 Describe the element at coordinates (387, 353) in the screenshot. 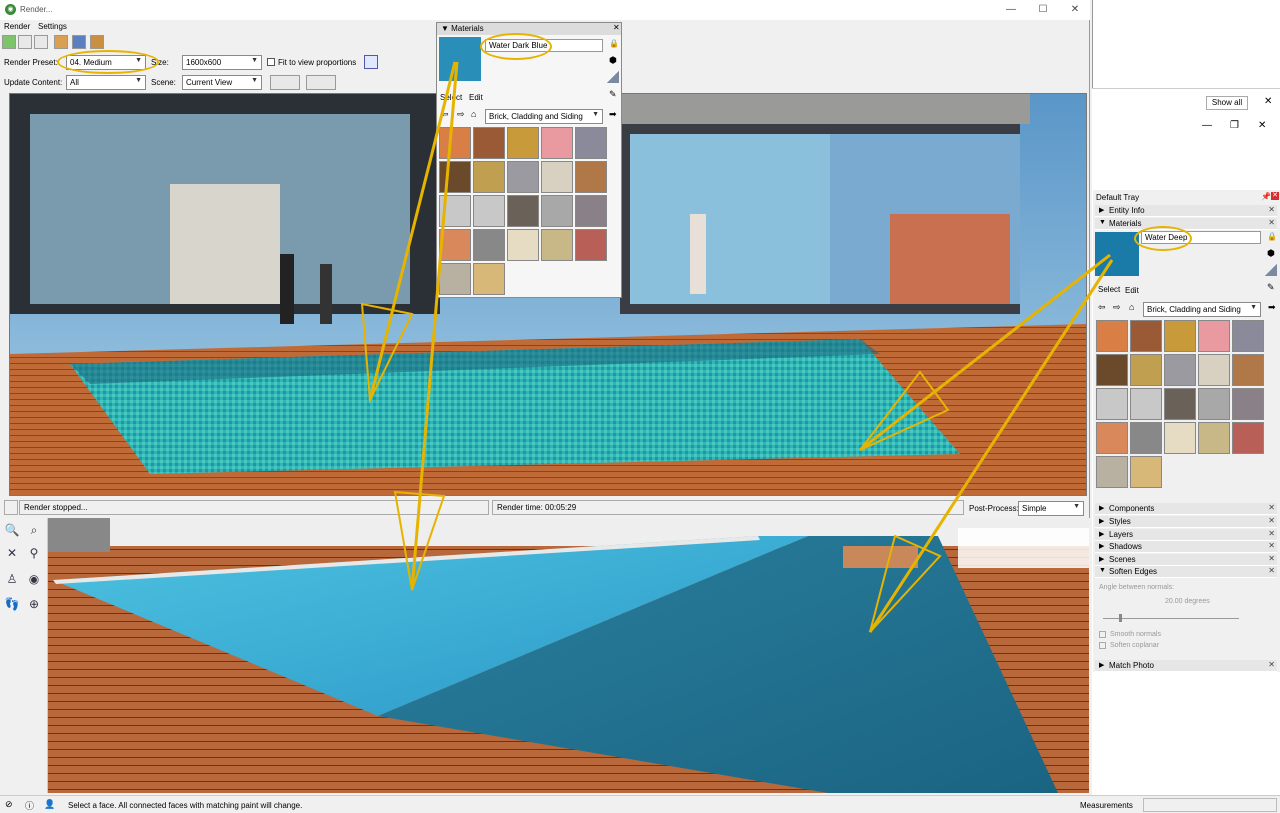

I see `arrow-head` at that location.